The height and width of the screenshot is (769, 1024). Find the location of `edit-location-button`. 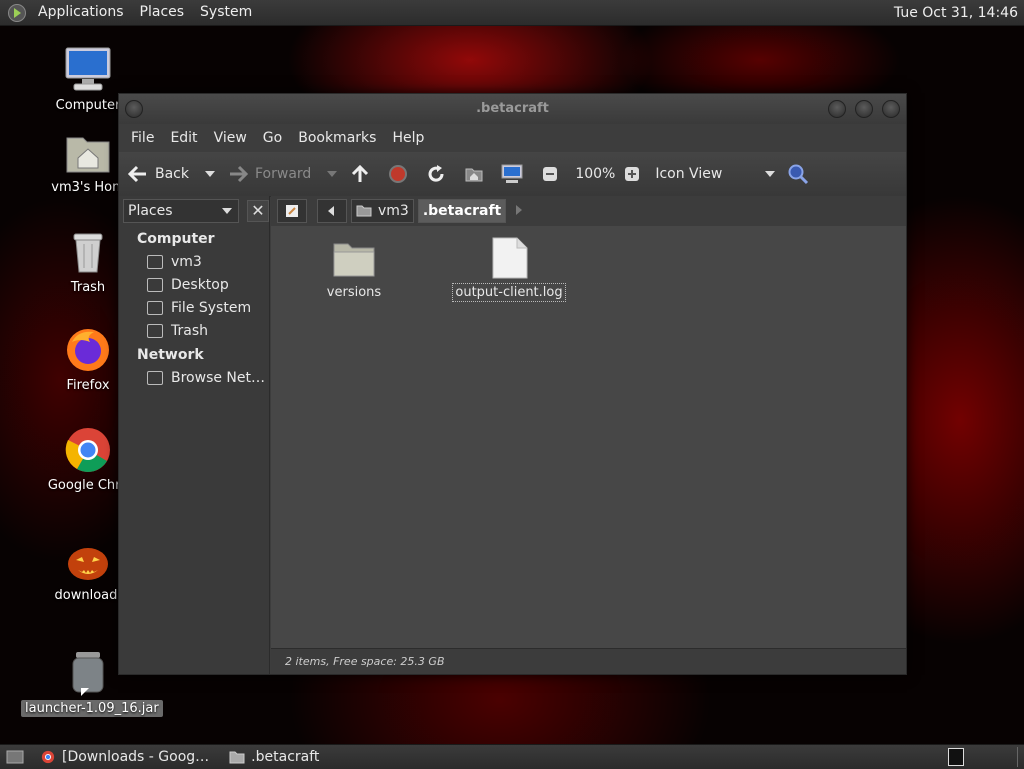

edit-location-button is located at coordinates (292, 211).